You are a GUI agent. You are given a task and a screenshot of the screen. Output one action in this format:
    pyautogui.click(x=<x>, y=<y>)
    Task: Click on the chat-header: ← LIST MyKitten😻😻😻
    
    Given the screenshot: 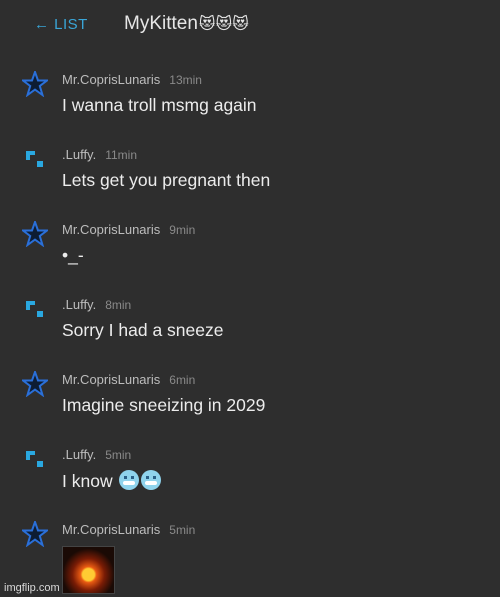 What is the action you would take?
    pyautogui.click(x=250, y=26)
    